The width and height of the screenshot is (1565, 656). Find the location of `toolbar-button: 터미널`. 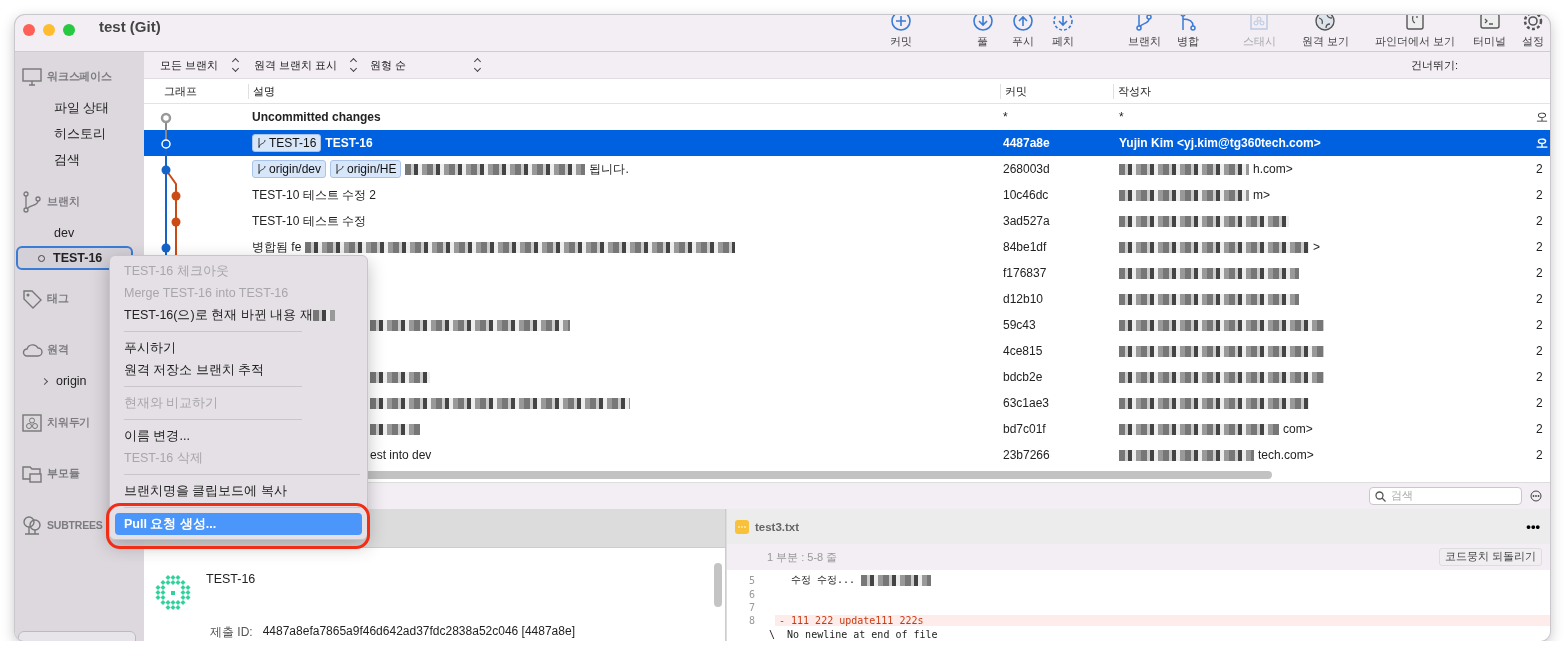

toolbar-button: 터미널 is located at coordinates (1489, 32).